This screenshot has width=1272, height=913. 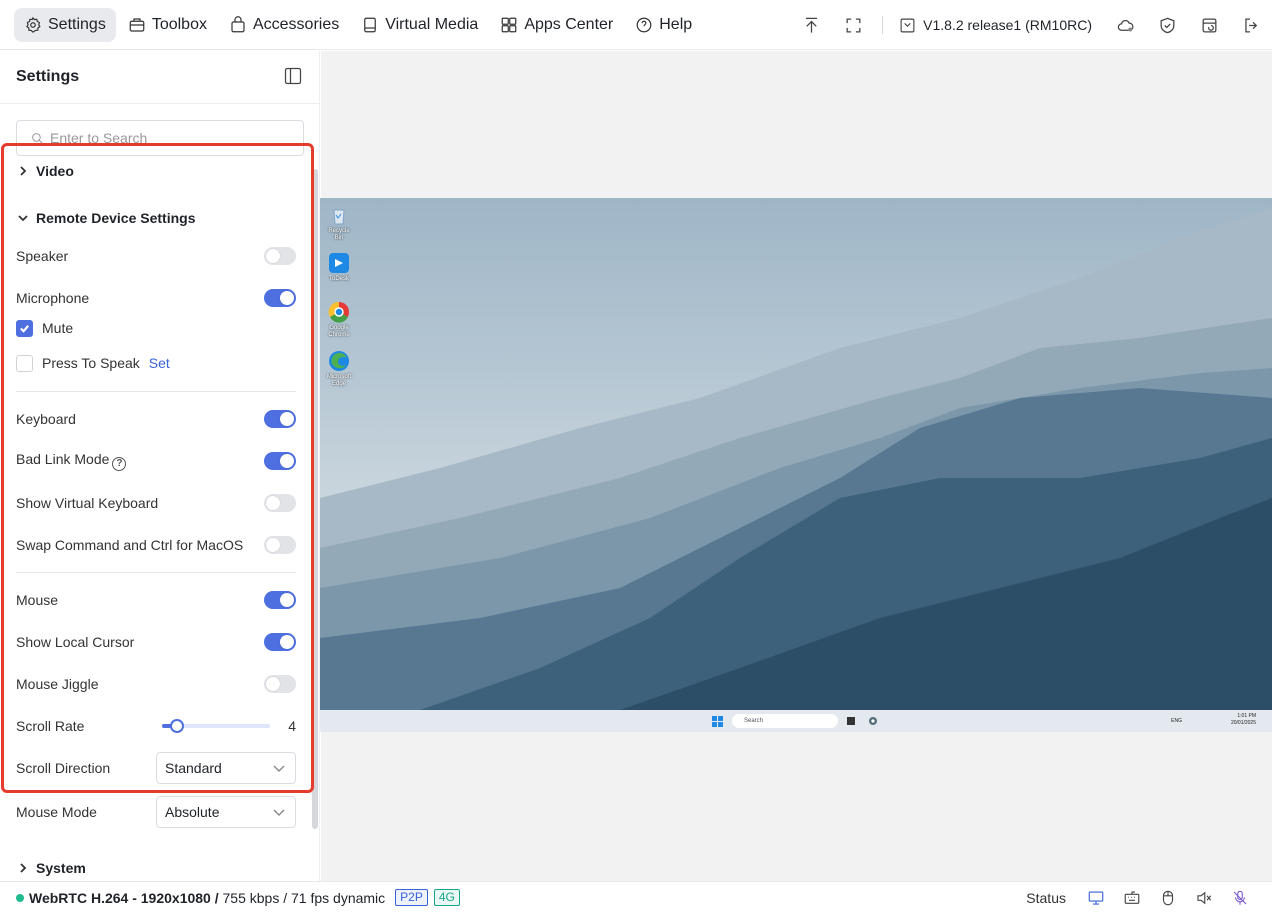 I want to click on disk-icon, so click(x=370, y=24).